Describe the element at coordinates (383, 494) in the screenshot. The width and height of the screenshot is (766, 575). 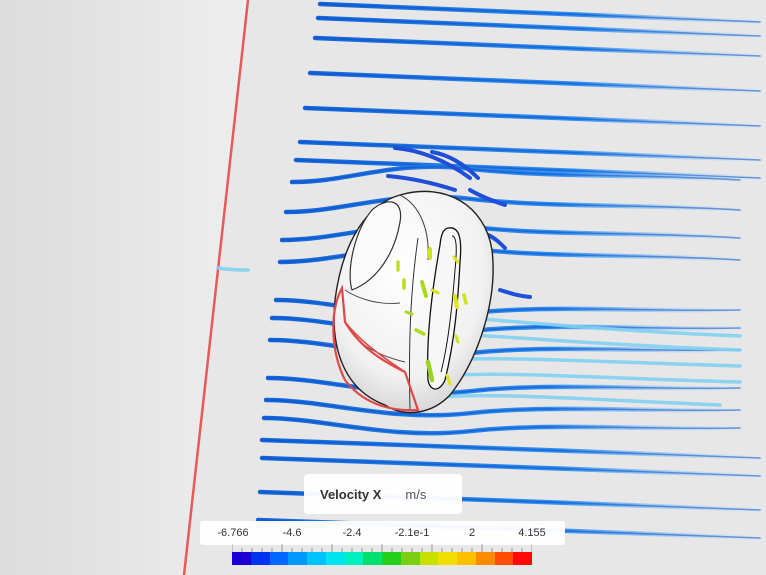
I see `legend-title-panel: Velocity X m/s` at that location.